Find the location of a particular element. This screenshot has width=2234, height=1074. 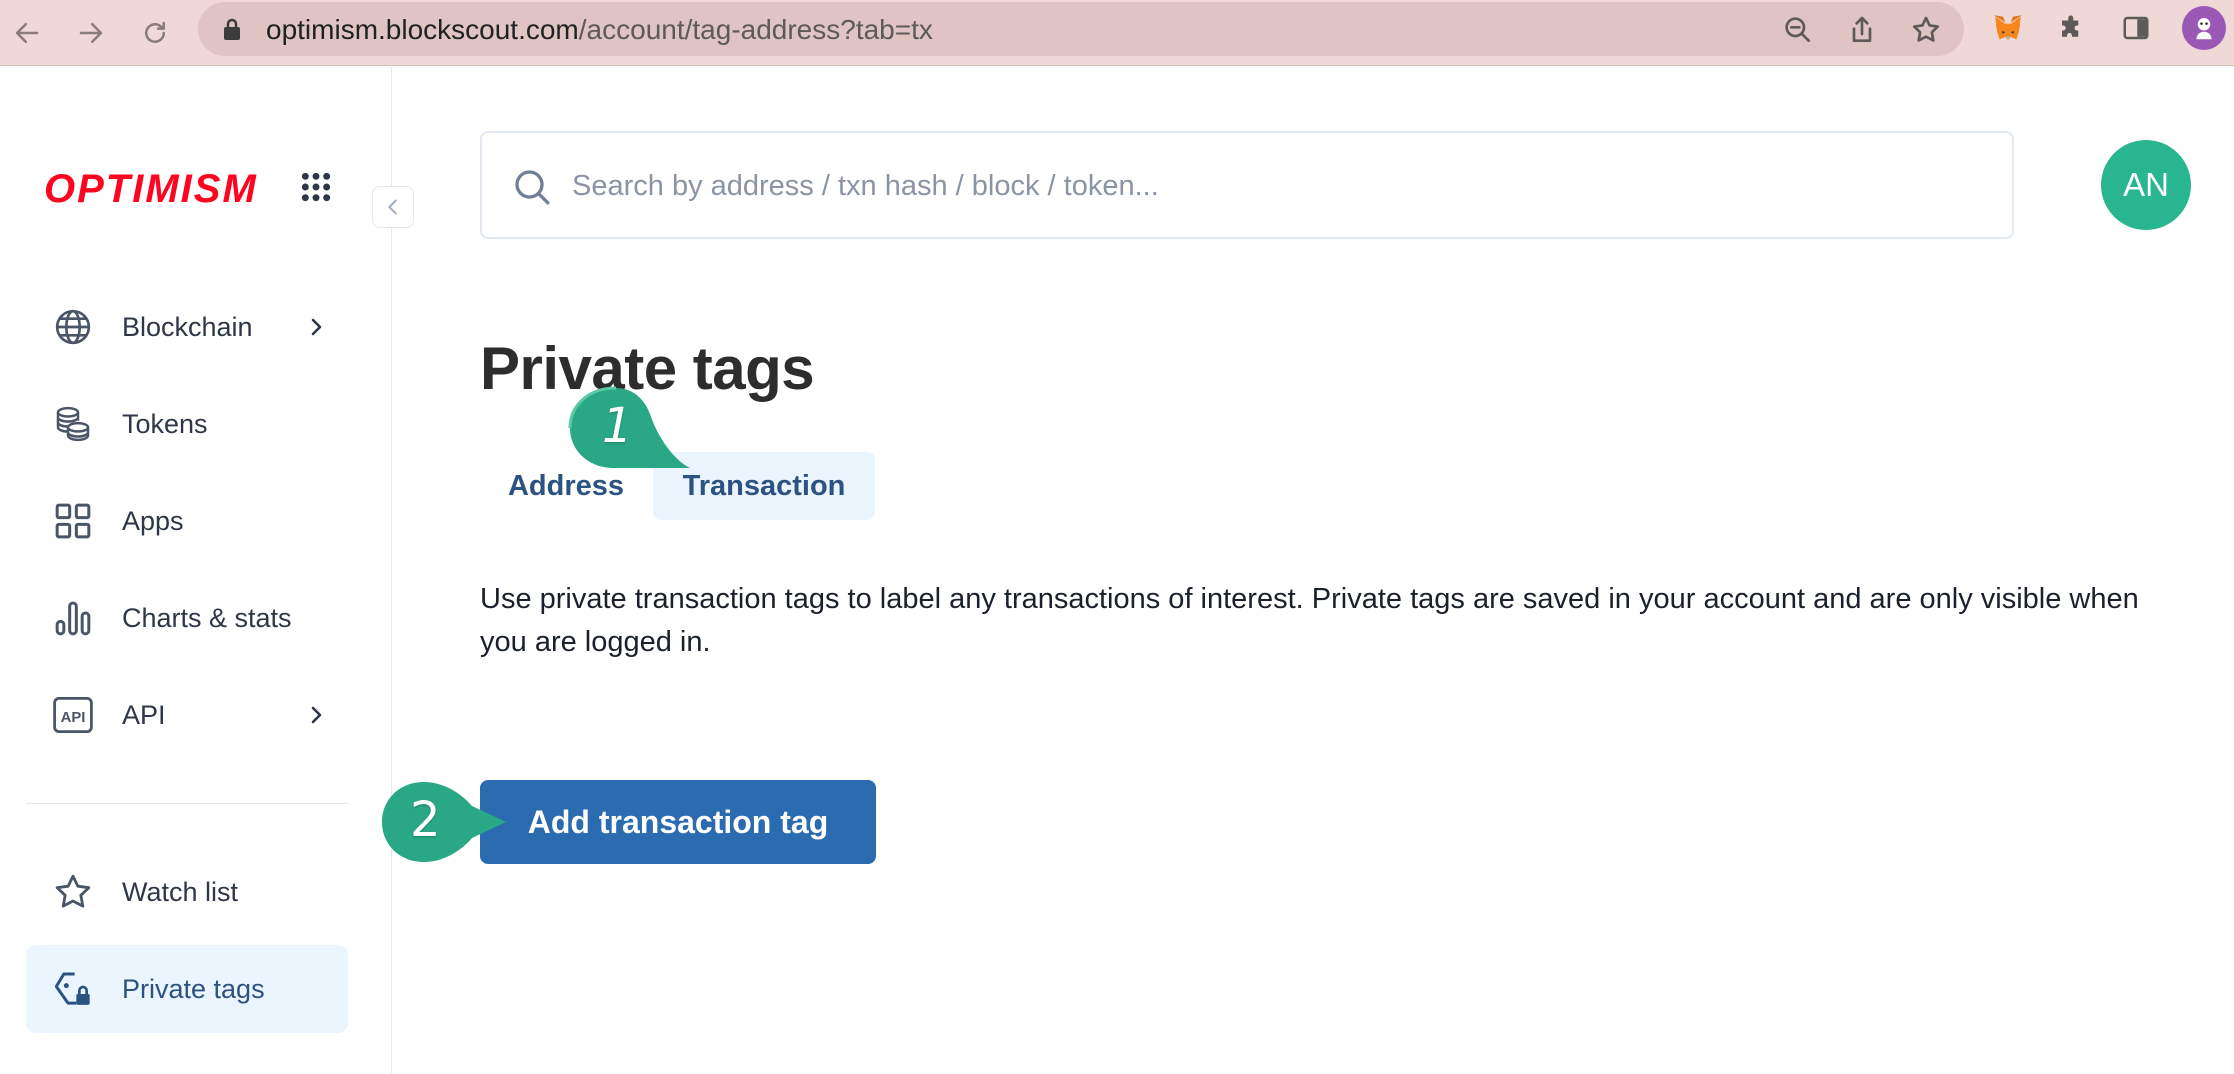

browser-profile-avatar is located at coordinates (2204, 28).